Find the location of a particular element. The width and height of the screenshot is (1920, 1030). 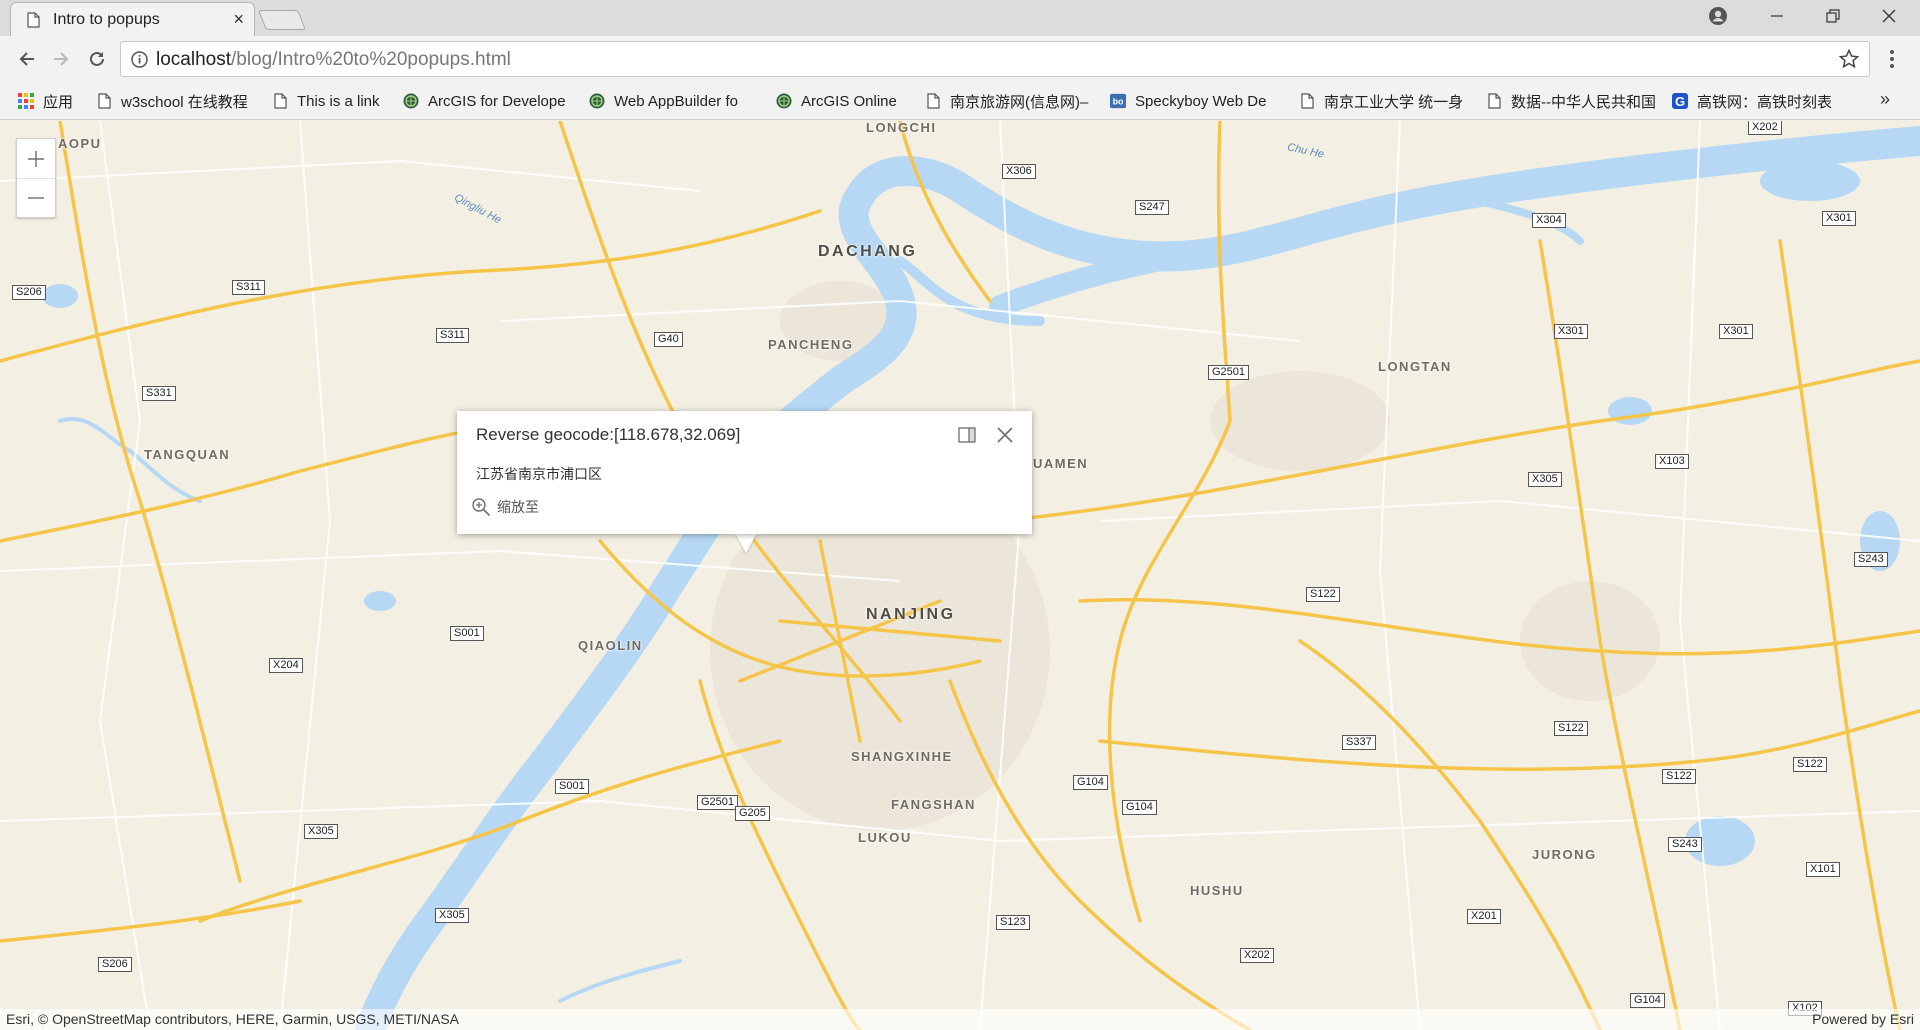

tab-strip: Intro to popups × is located at coordinates (960, 18).